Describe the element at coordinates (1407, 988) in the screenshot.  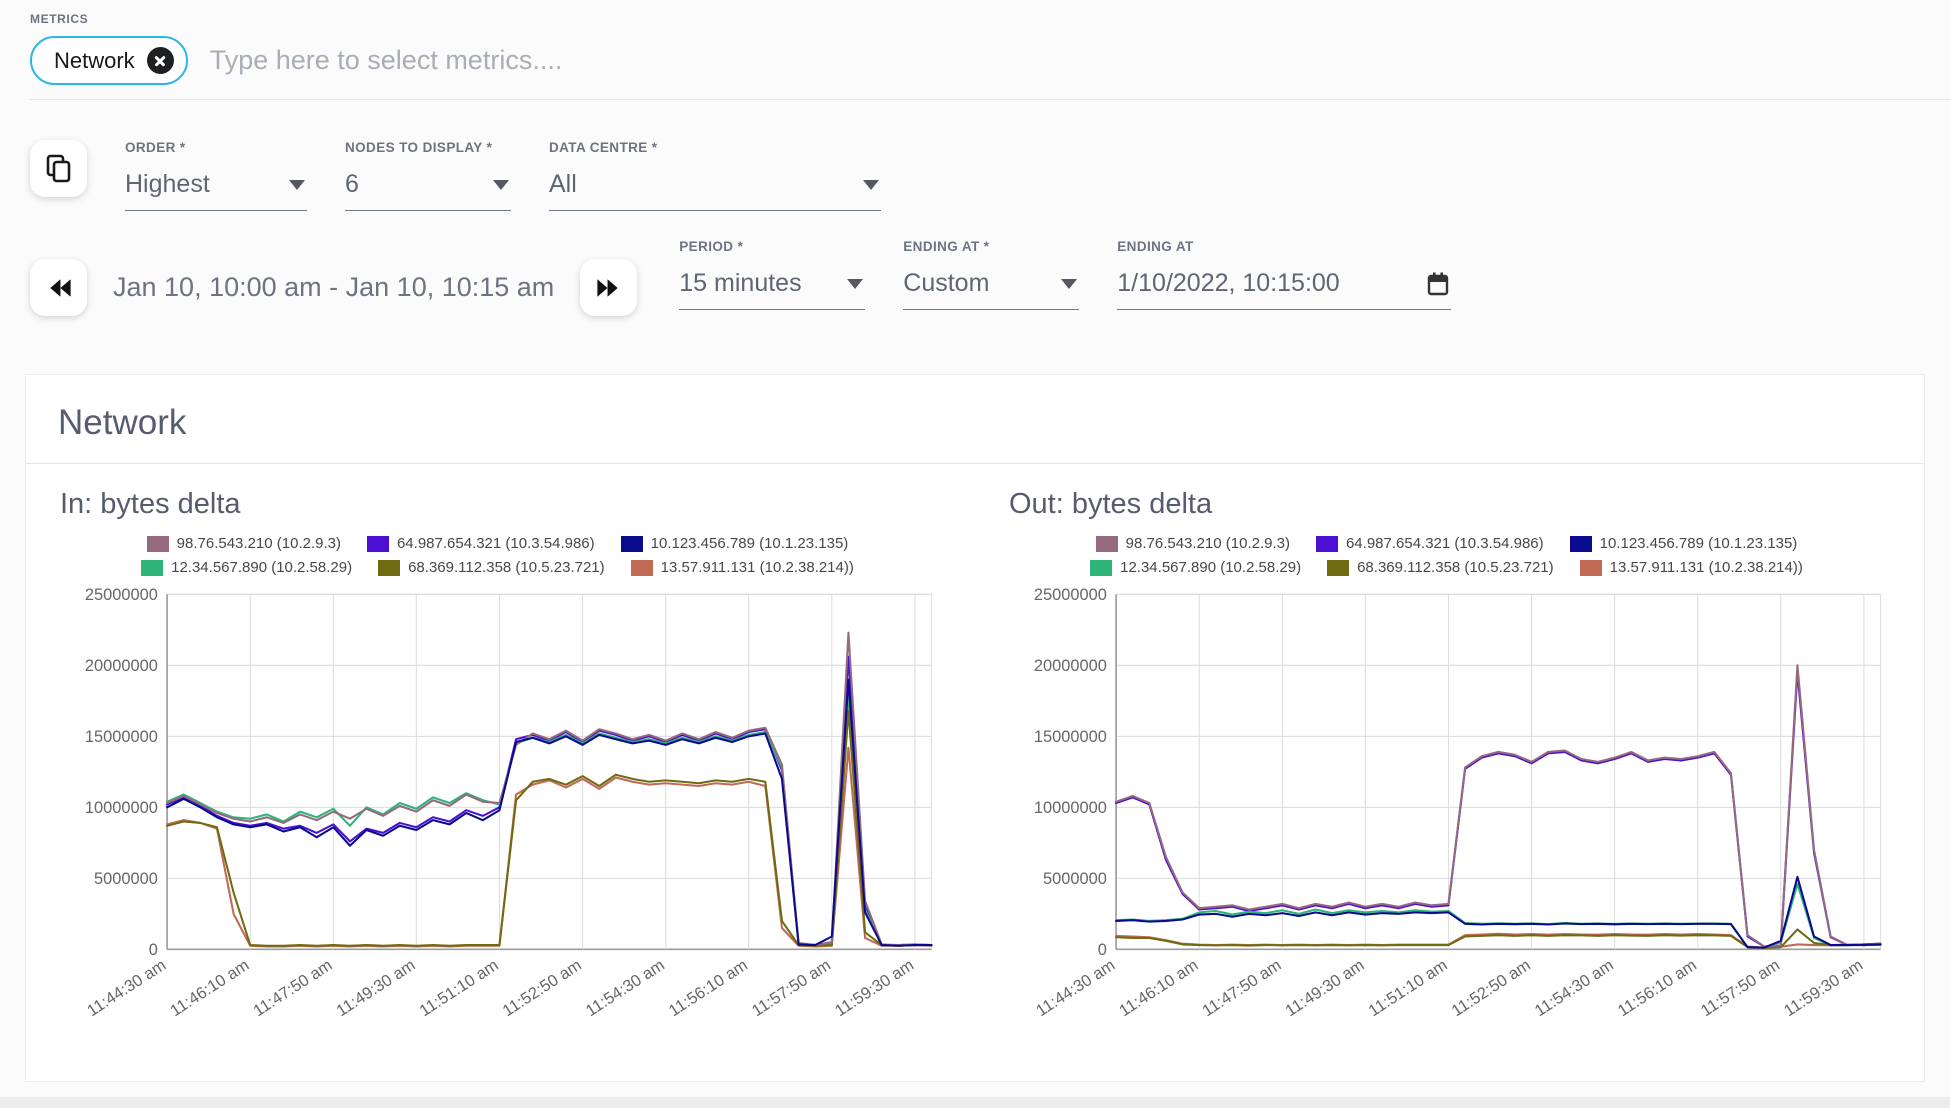
I see `svg-text: 11:51:10 am` at that location.